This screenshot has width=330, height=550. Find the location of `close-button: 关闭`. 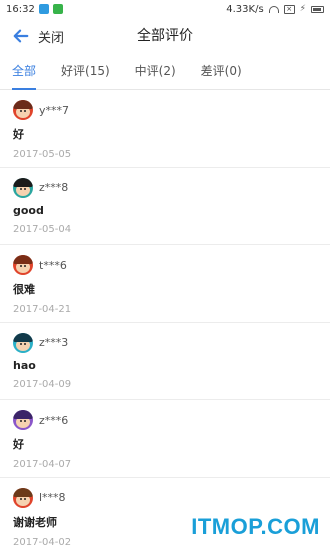

close-button: 关闭 is located at coordinates (32, 36).